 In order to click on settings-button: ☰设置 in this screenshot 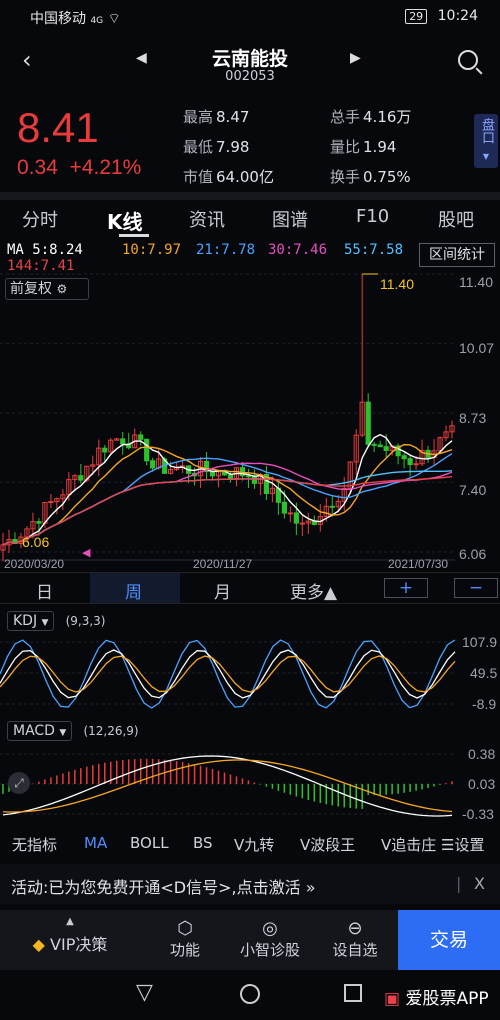, I will do `click(462, 844)`.